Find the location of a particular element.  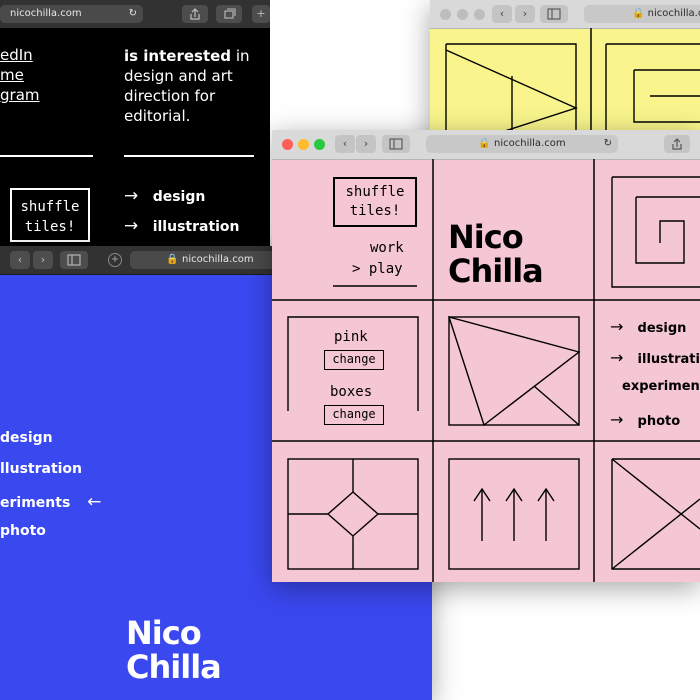

pink-menu-illustration: → illustratio is located at coordinates (655, 357).